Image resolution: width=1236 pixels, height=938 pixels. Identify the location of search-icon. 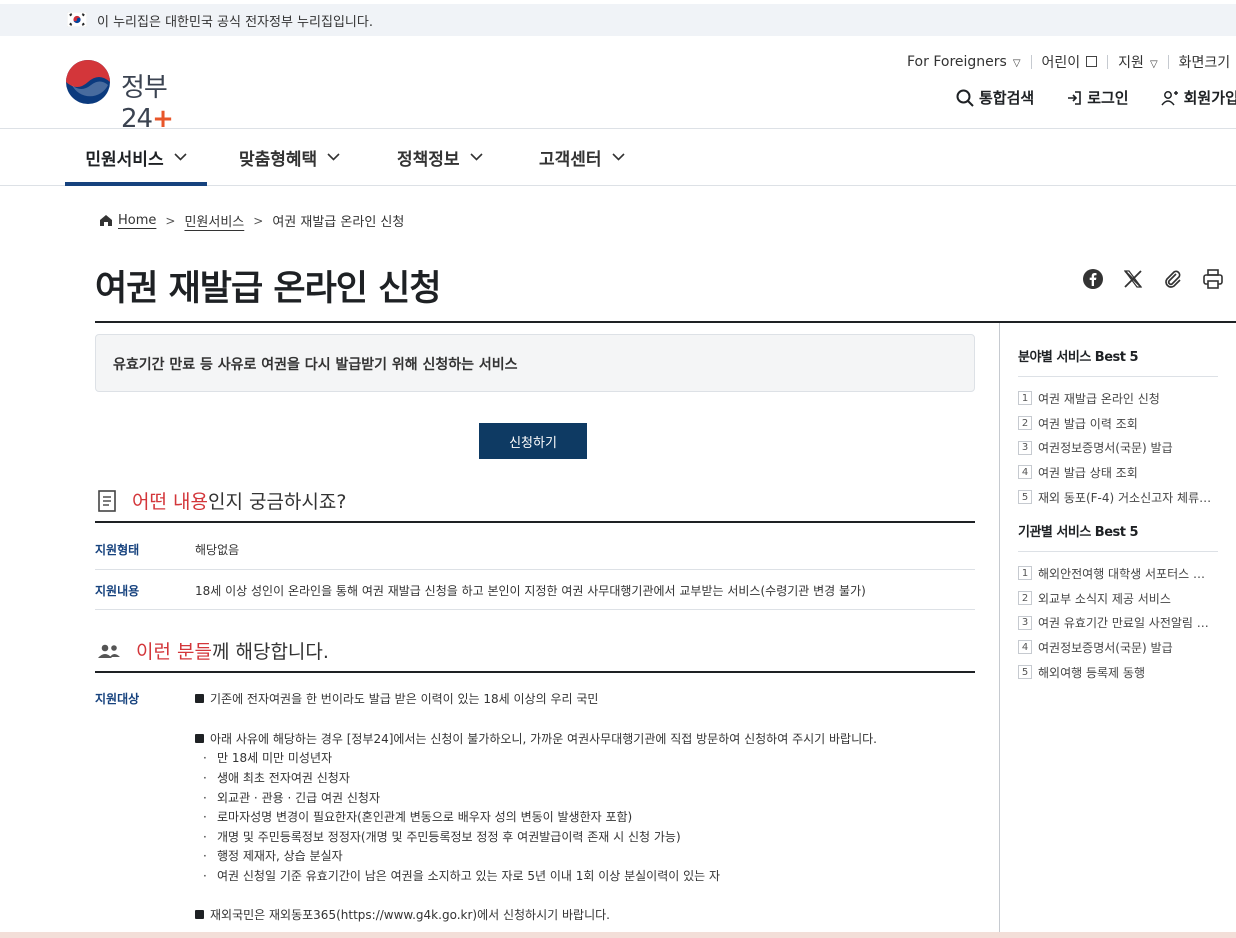
(965, 98).